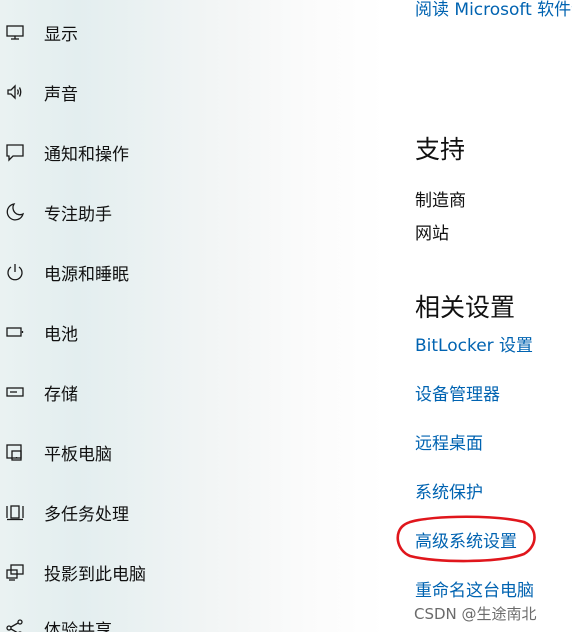  Describe the element at coordinates (86, 274) in the screenshot. I see `sidebar-item-label: 电源和睡眠` at that location.